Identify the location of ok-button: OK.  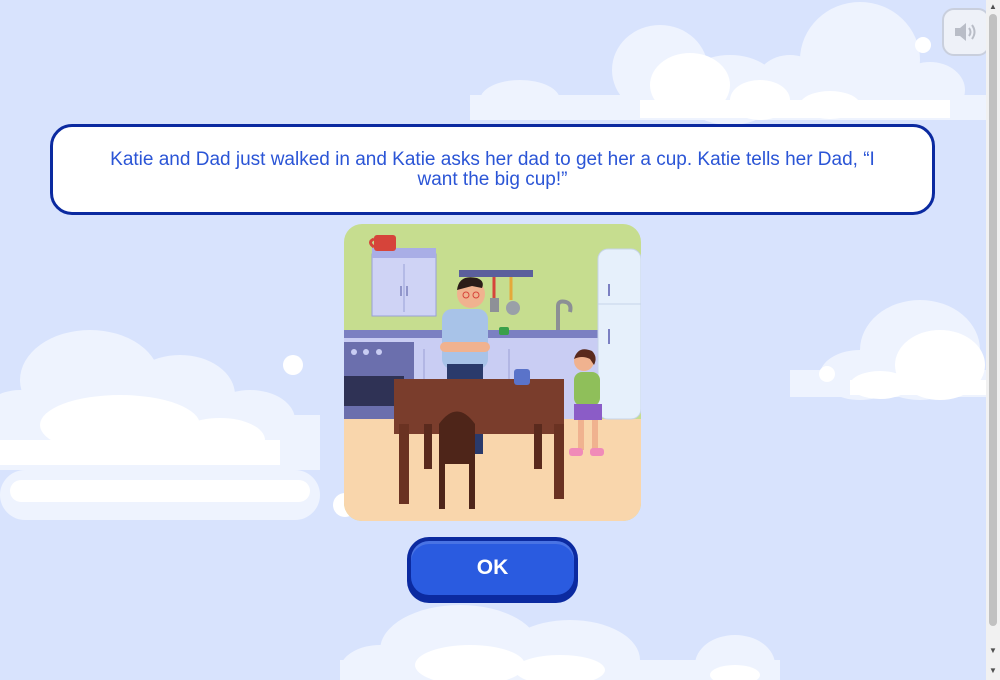
(492, 570).